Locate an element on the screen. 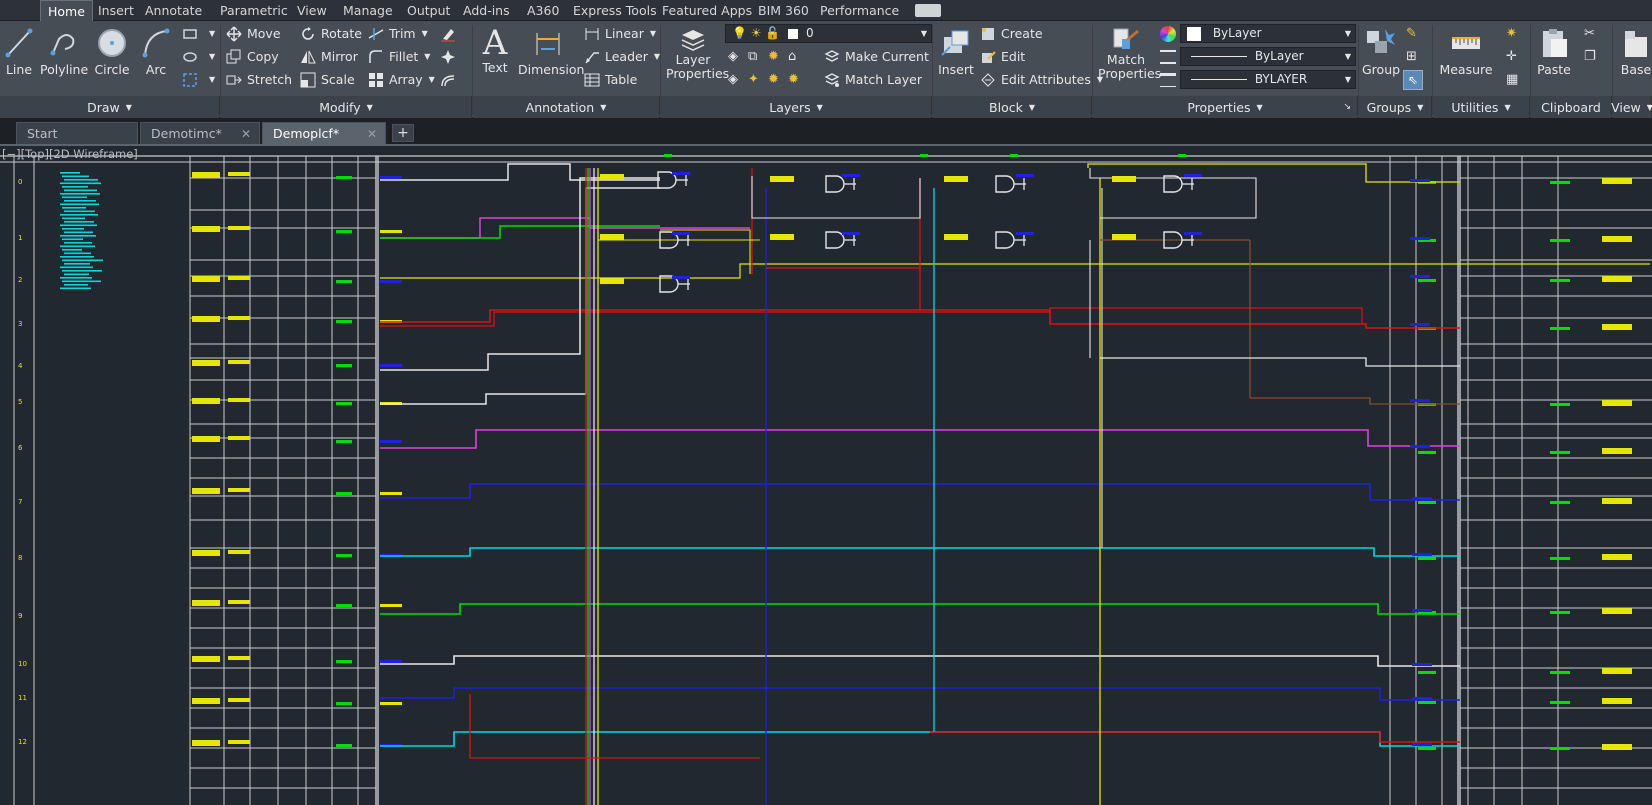 The image size is (1652, 805). color-wheel-icon is located at coordinates (1168, 34).